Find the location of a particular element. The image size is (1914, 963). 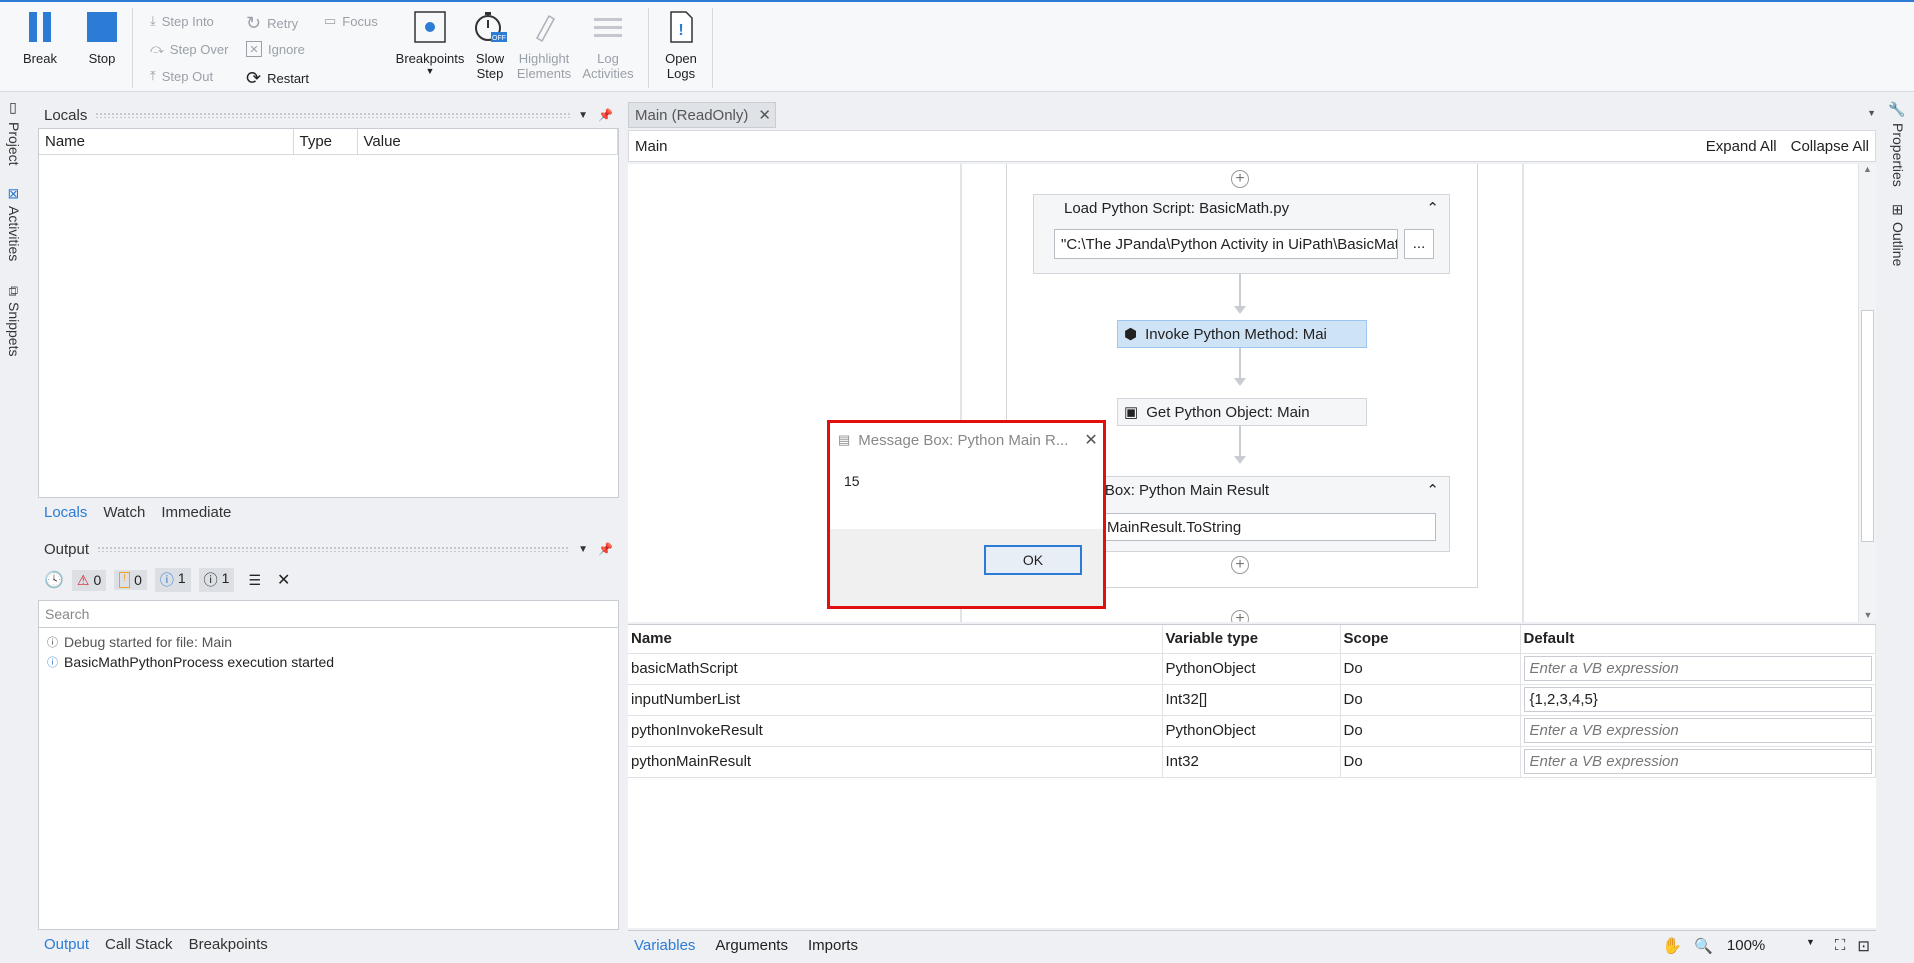

locals-col-value: Value is located at coordinates (487, 142).